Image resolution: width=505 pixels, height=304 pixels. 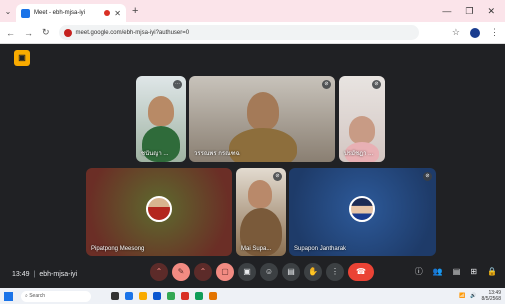 I want to click on explorer-icon, so click(x=143, y=296).